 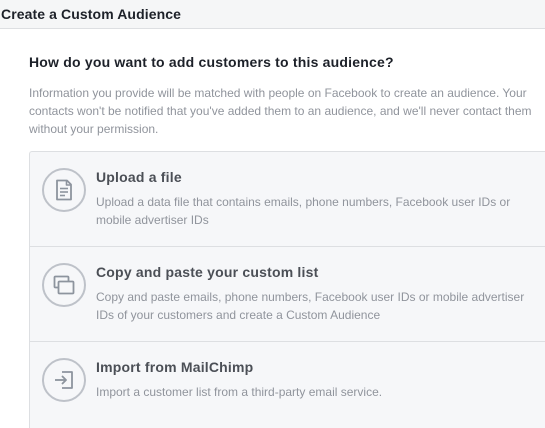 I want to click on file-icon, so click(x=64, y=190).